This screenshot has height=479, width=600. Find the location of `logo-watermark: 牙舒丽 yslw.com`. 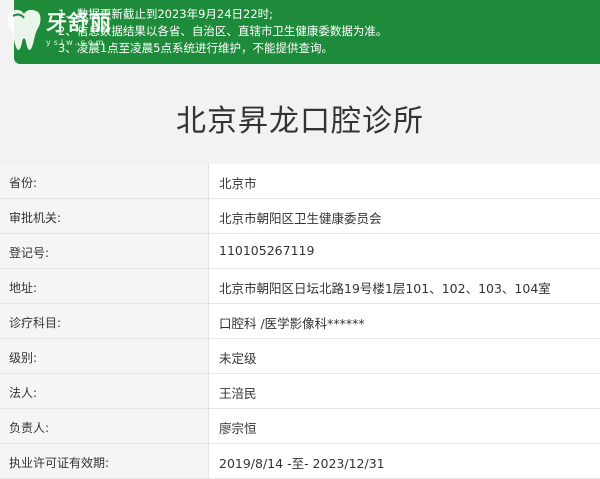

logo-watermark: 牙舒丽 yslw.com is located at coordinates (75, 32).